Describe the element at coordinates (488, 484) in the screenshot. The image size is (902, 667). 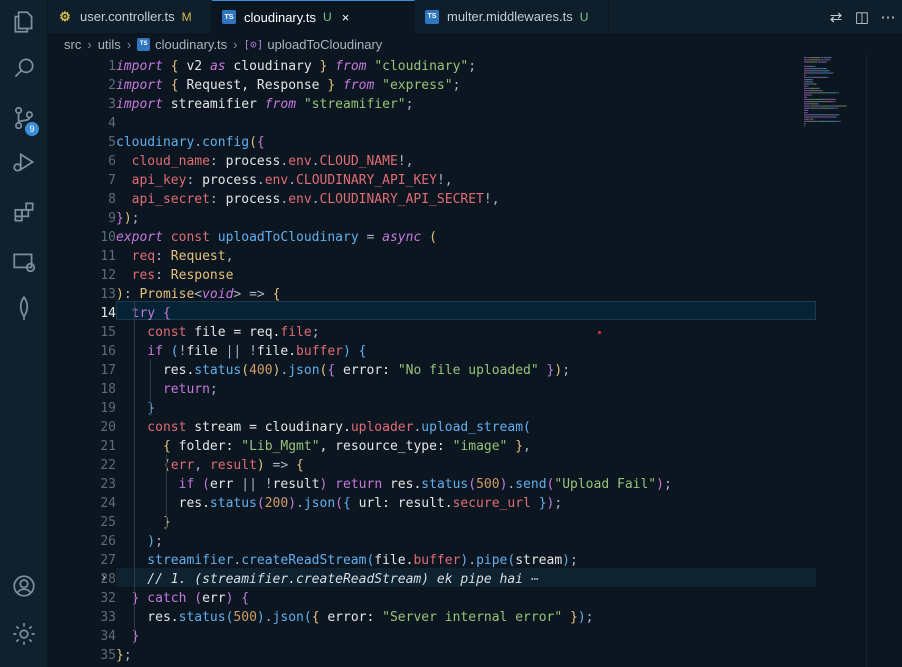
I see `code-token: 500` at that location.